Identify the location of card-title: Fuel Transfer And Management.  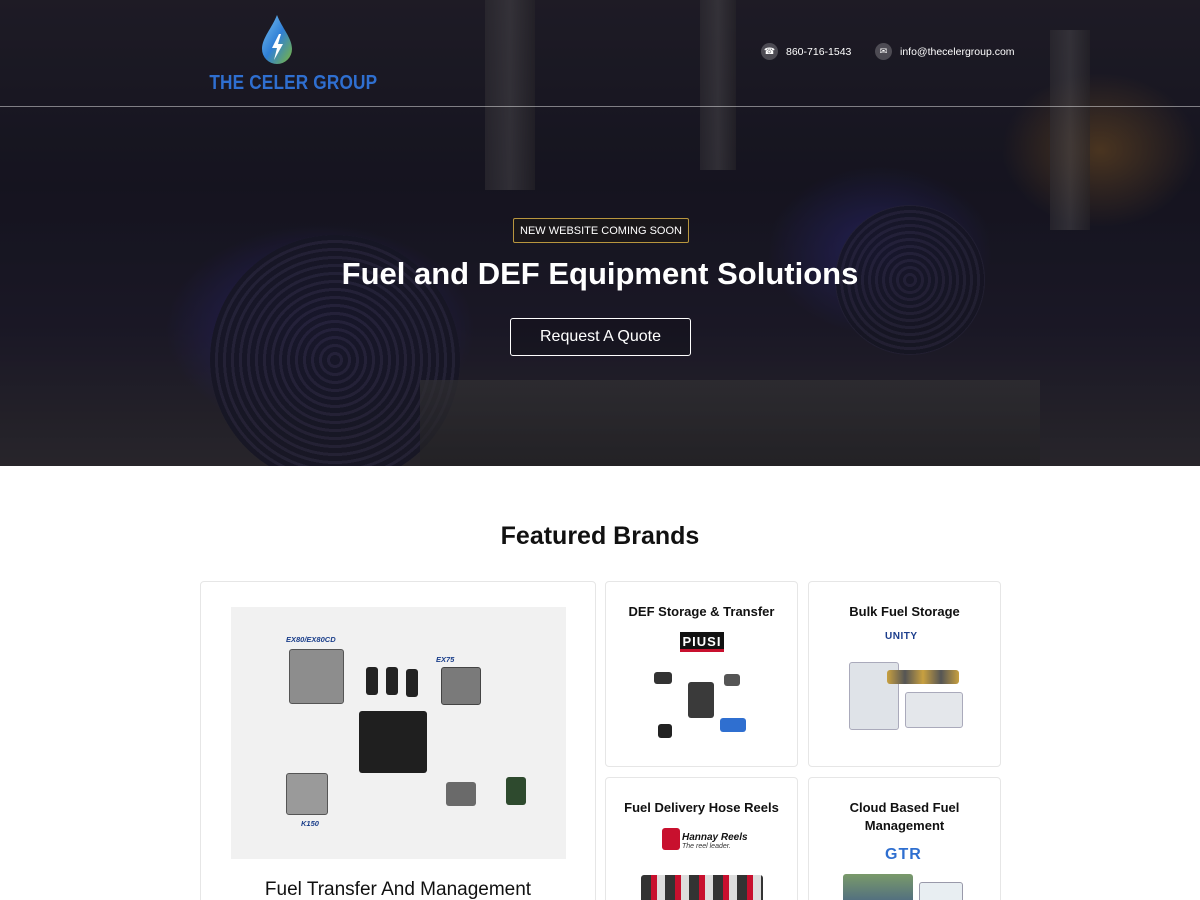
(398, 889).